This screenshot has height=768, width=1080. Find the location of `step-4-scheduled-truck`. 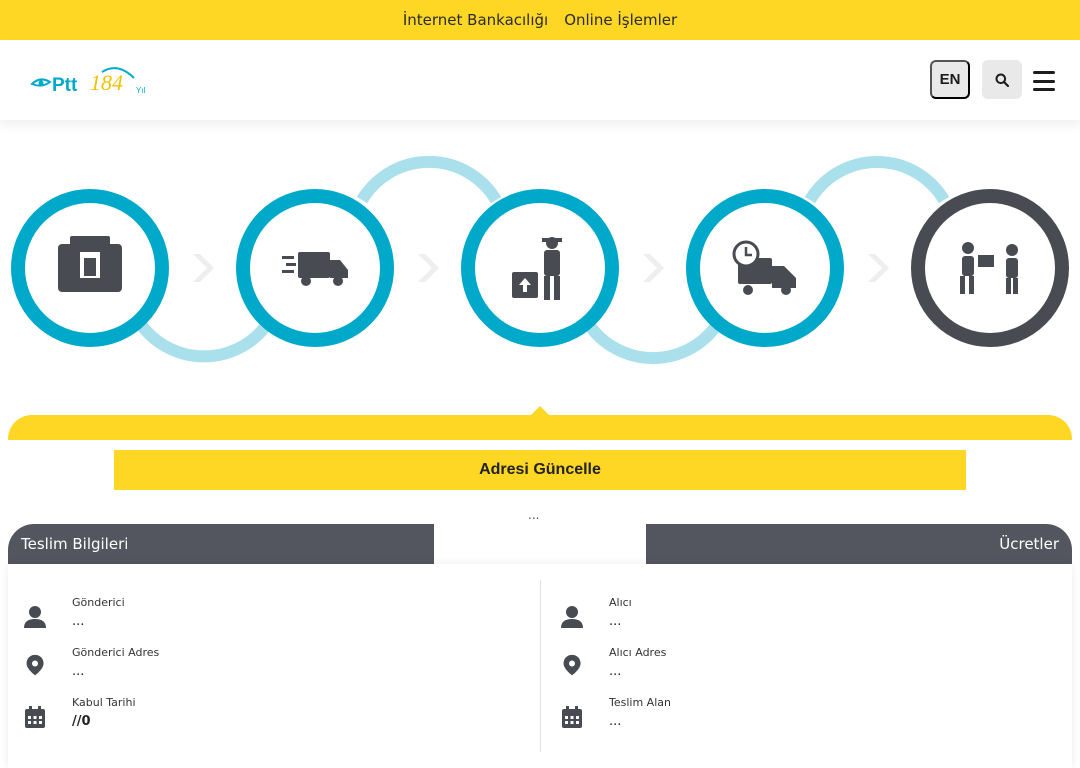

step-4-scheduled-truck is located at coordinates (765, 268).